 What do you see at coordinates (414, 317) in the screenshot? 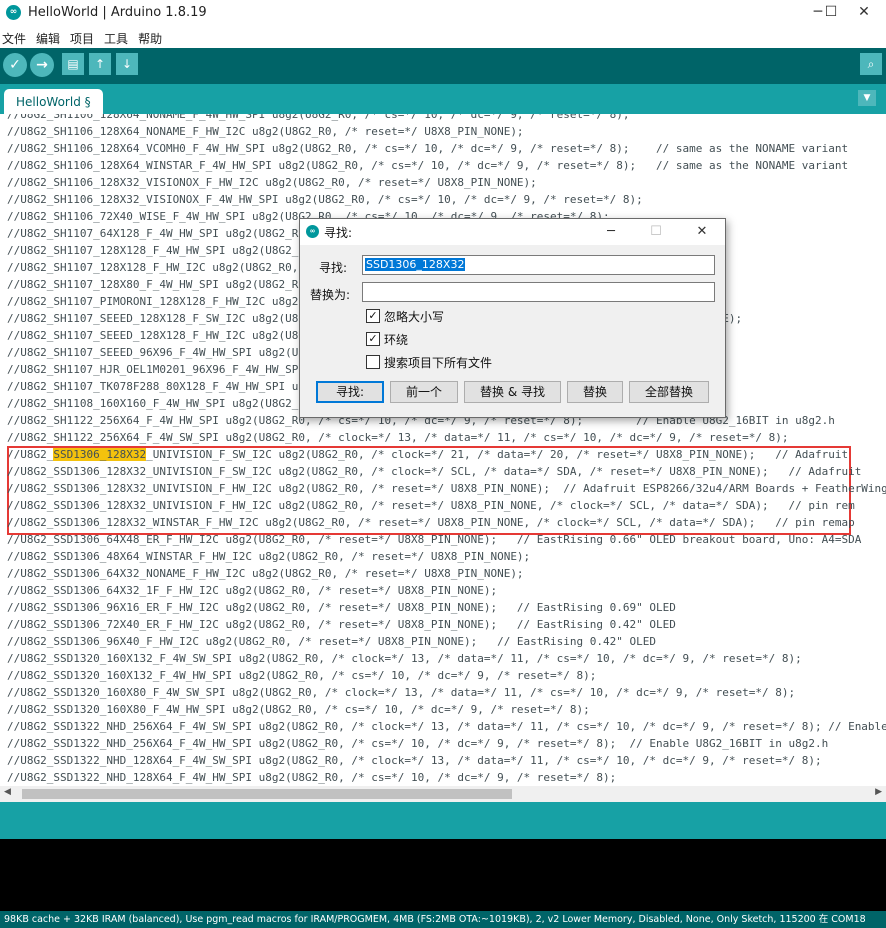
I see `ignore-case-label: 忽略大小写` at bounding box center [414, 317].